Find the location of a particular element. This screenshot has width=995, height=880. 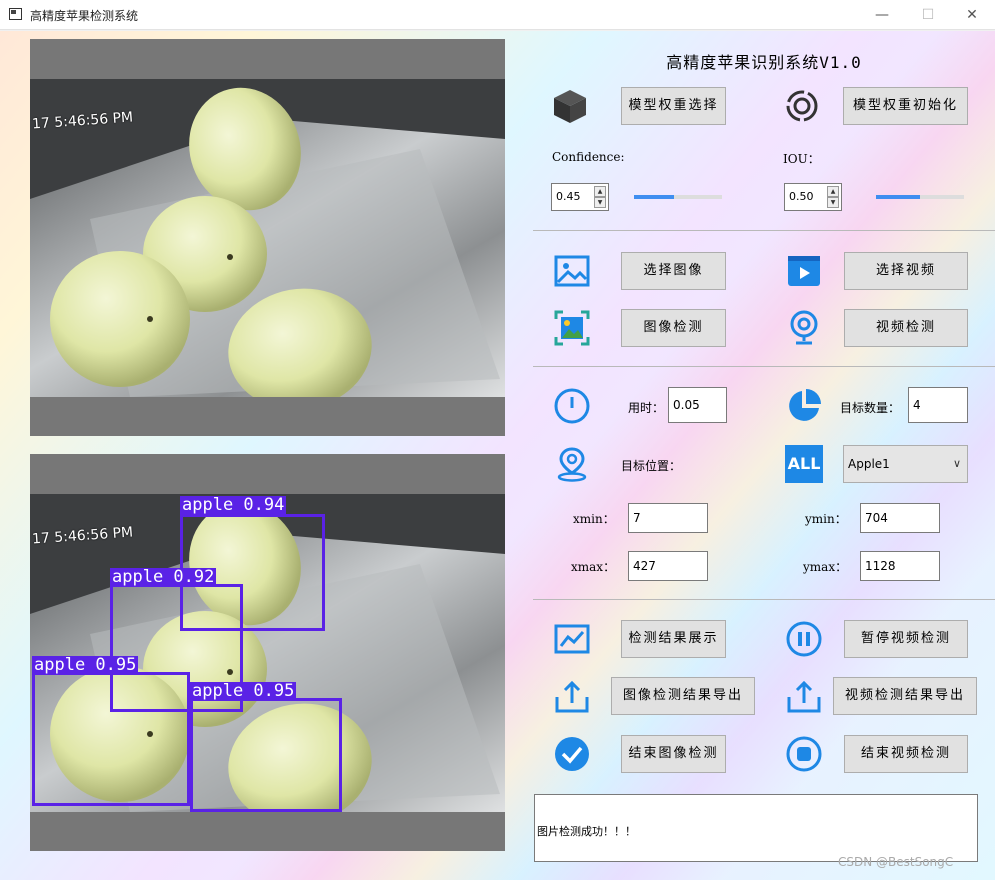

location-pin-icon is located at coordinates (572, 464).